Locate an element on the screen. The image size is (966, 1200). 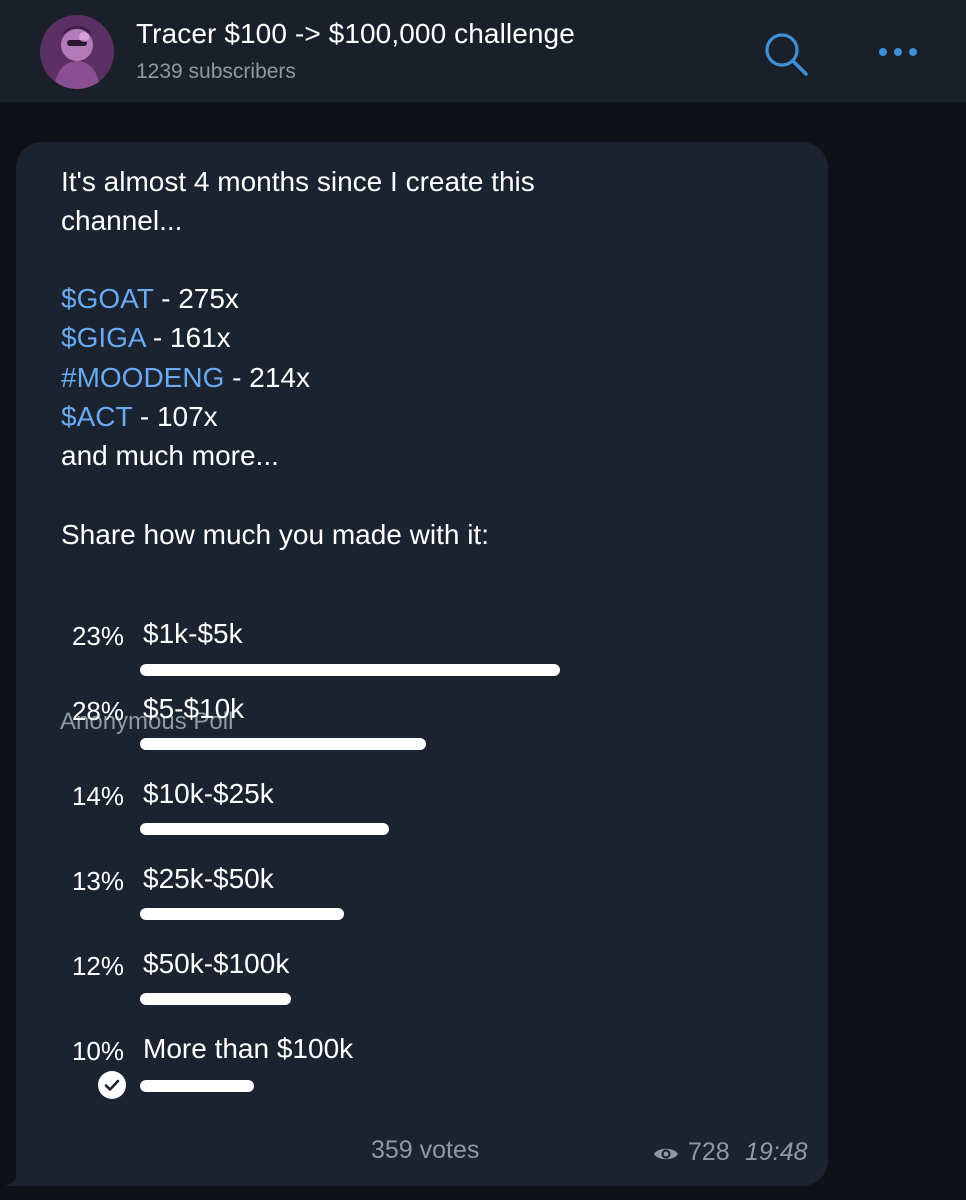
more-horizontal-icon is located at coordinates (898, 52).